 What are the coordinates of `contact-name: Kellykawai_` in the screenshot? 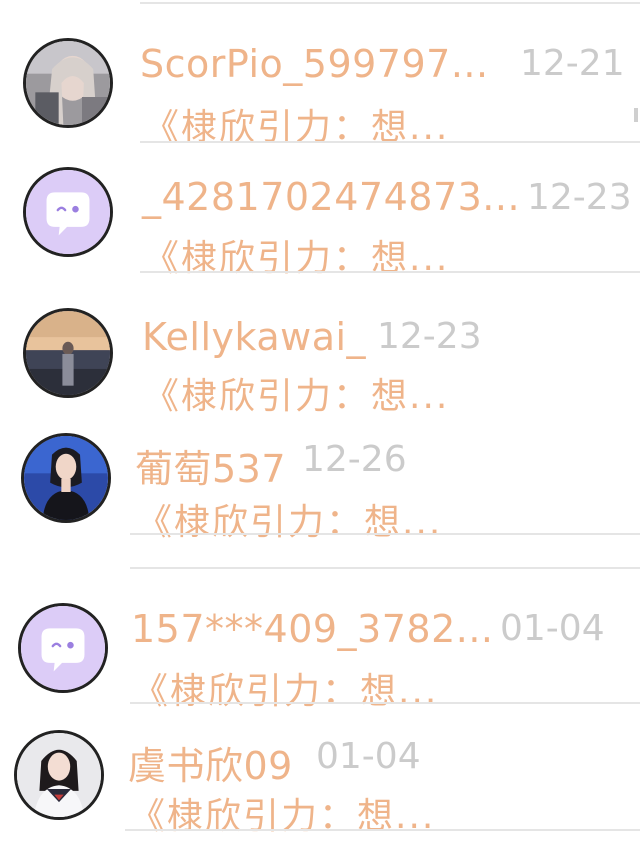 It's located at (254, 337).